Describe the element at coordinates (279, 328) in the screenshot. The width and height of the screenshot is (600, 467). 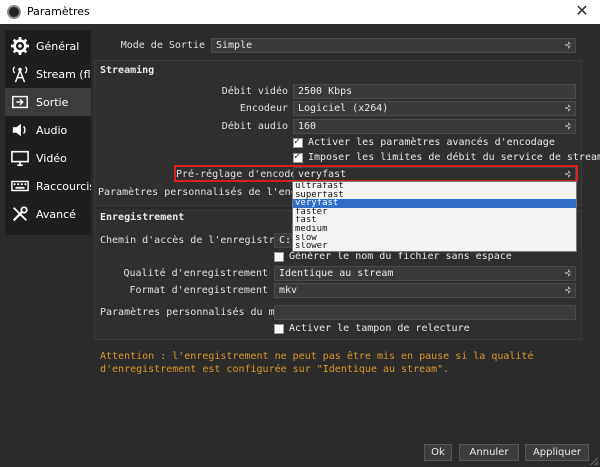
I see `replay-buffer-checkbox` at that location.